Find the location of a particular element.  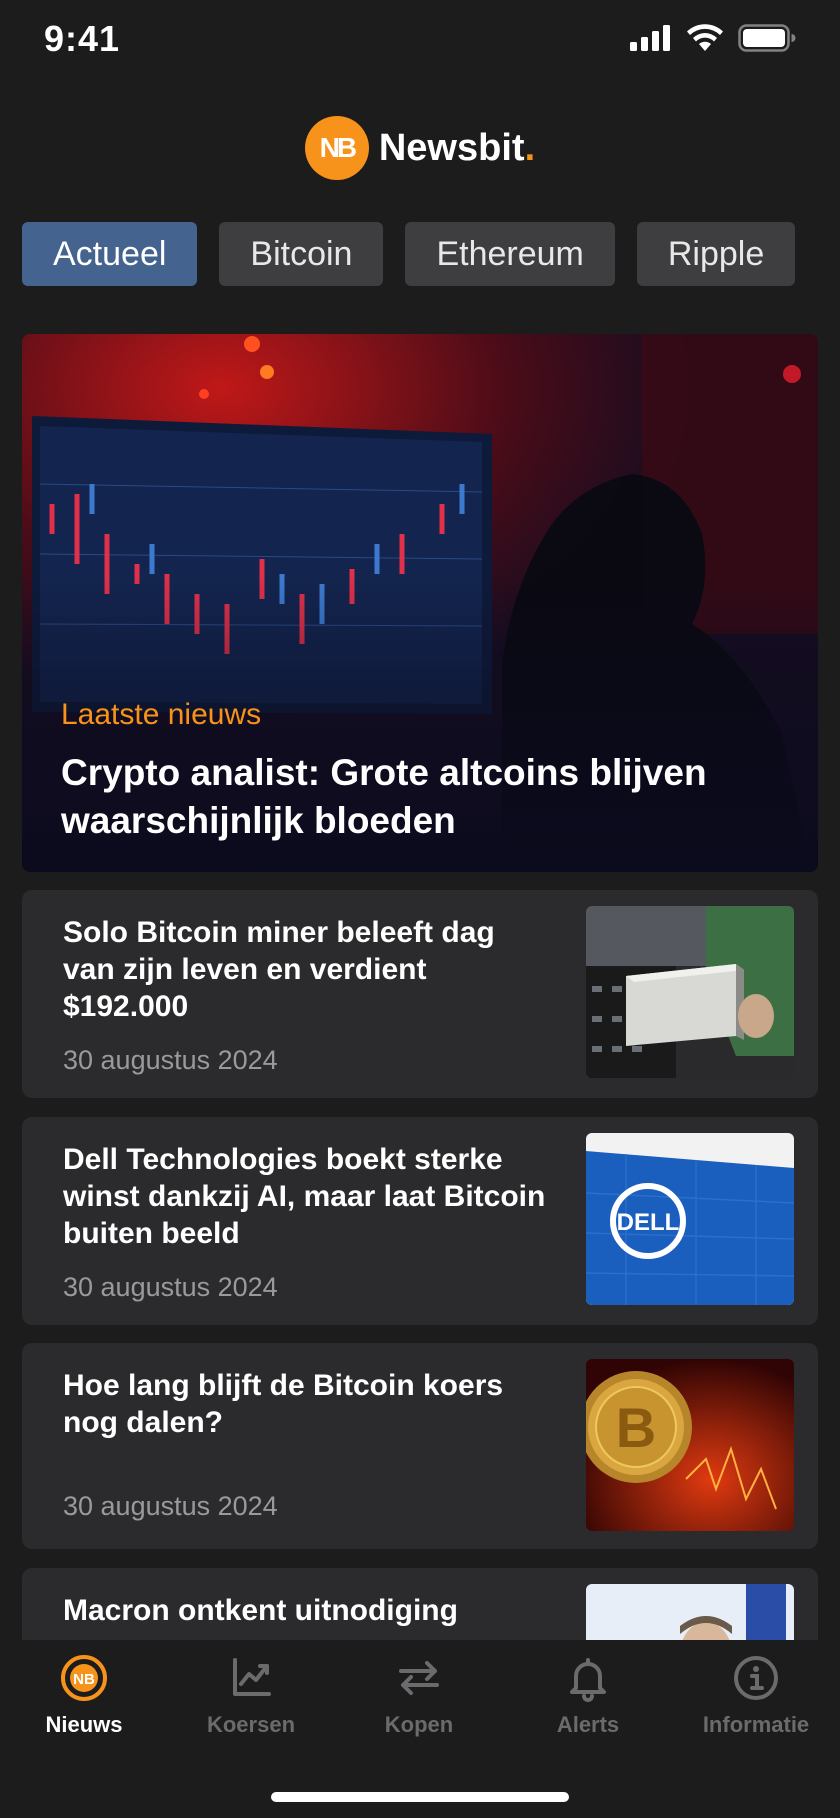

status-icons is located at coordinates (713, 38).